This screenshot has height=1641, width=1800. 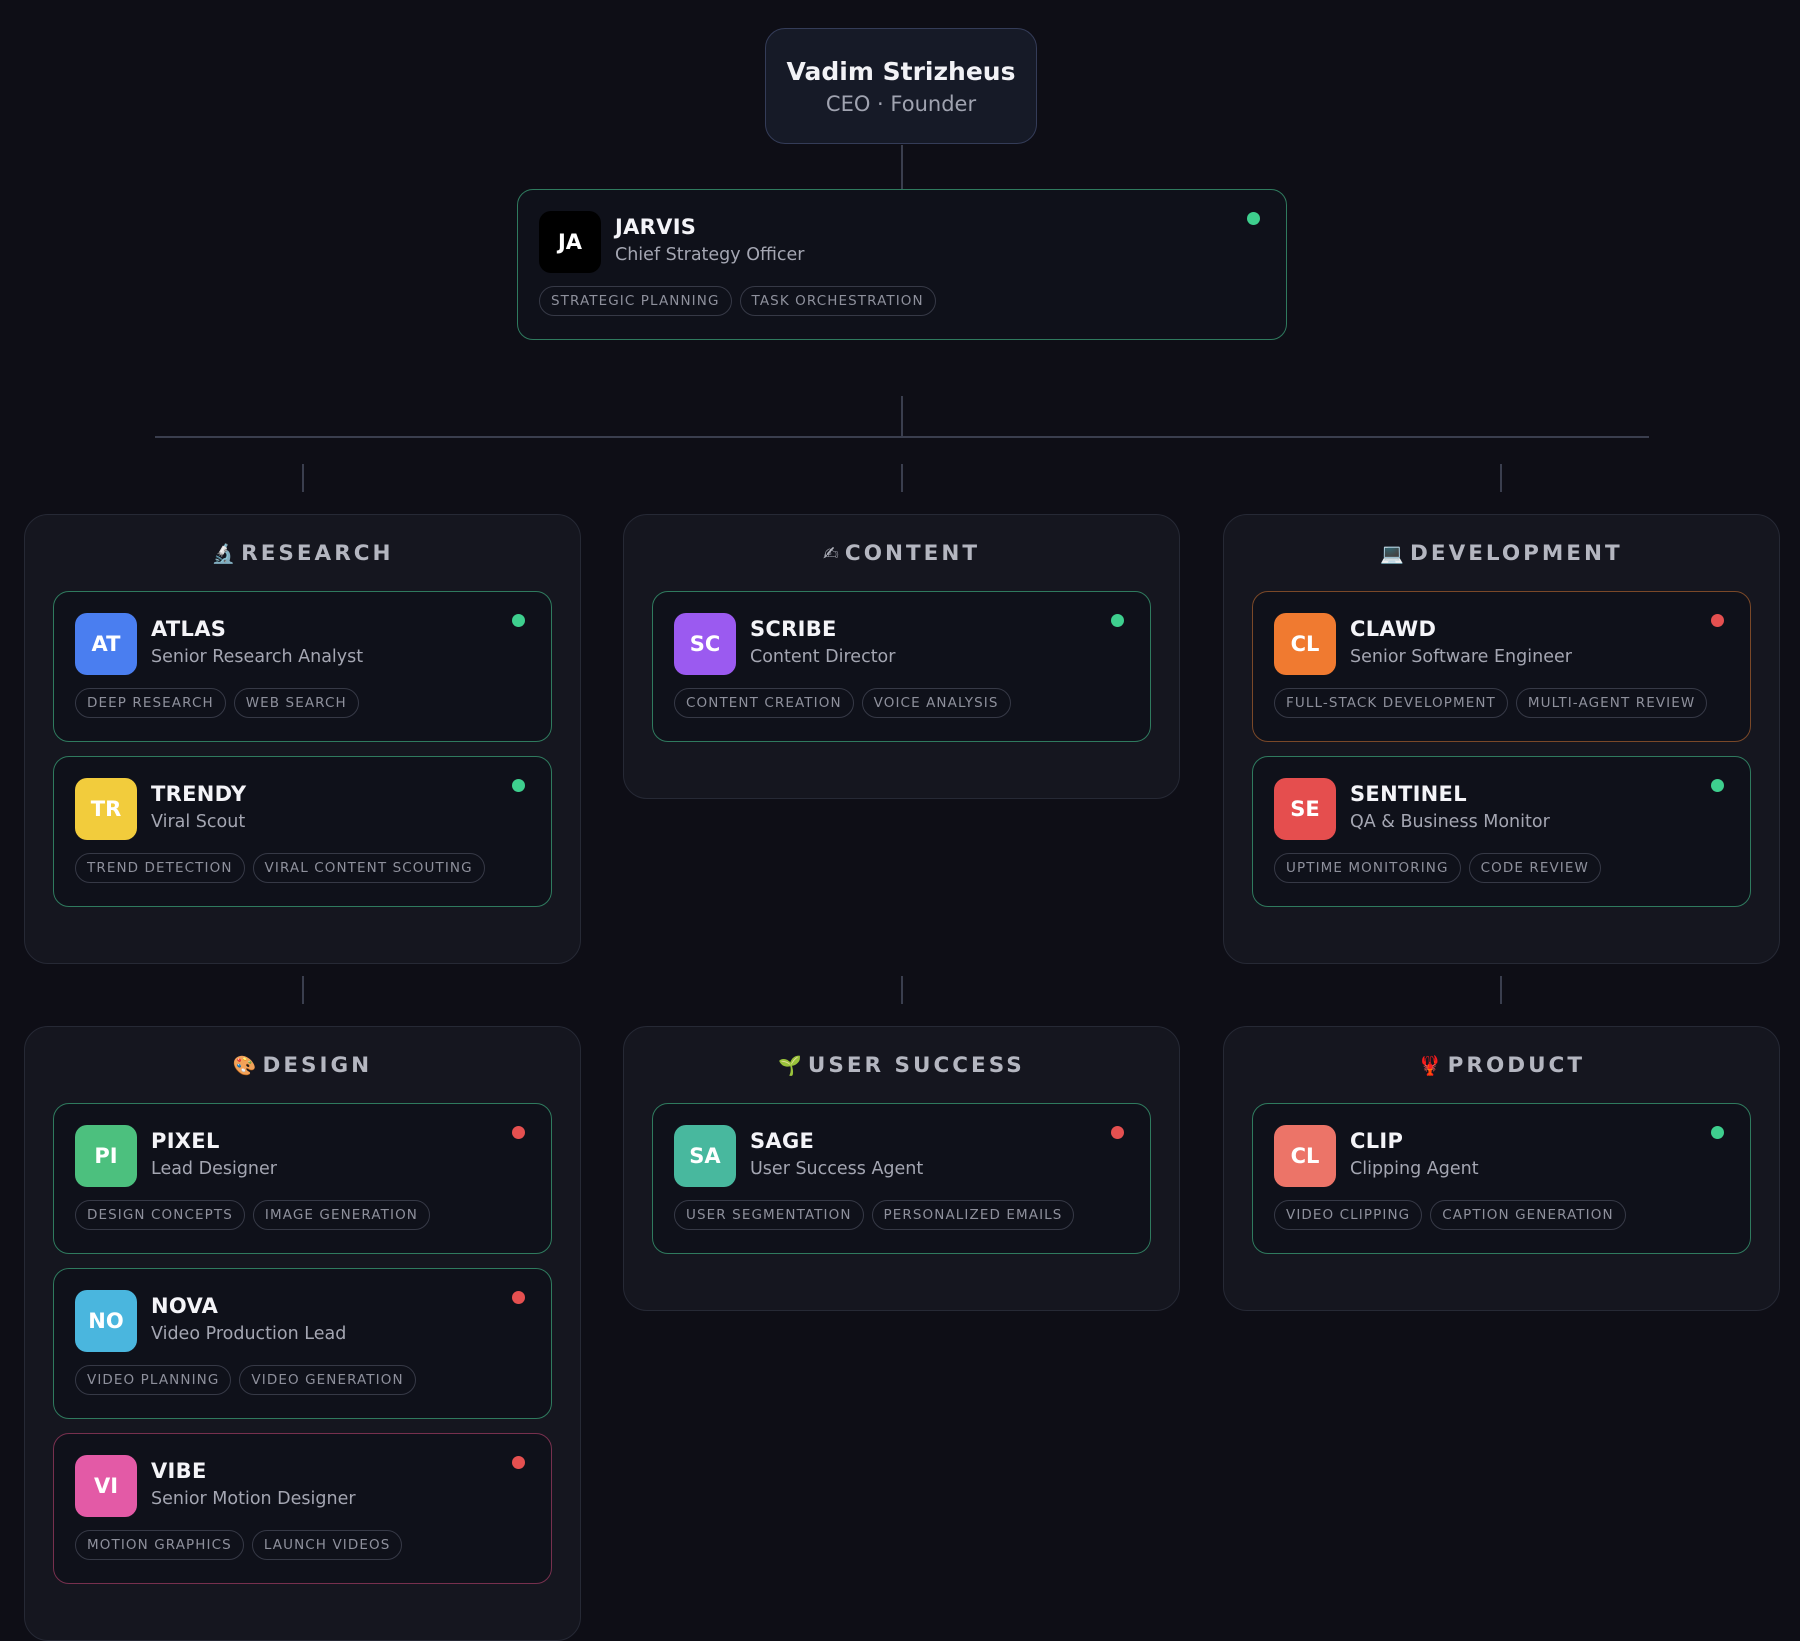 What do you see at coordinates (656, 227) in the screenshot?
I see `agent-name: JARVIS` at bounding box center [656, 227].